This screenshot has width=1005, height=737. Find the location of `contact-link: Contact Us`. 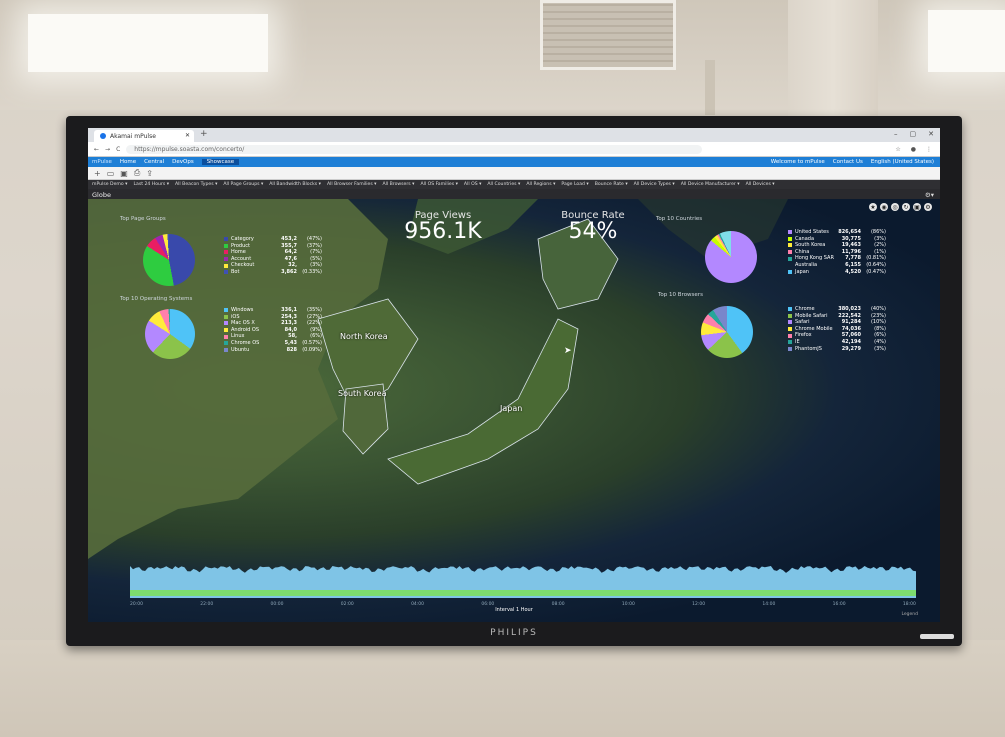

contact-link: Contact Us is located at coordinates (848, 162).